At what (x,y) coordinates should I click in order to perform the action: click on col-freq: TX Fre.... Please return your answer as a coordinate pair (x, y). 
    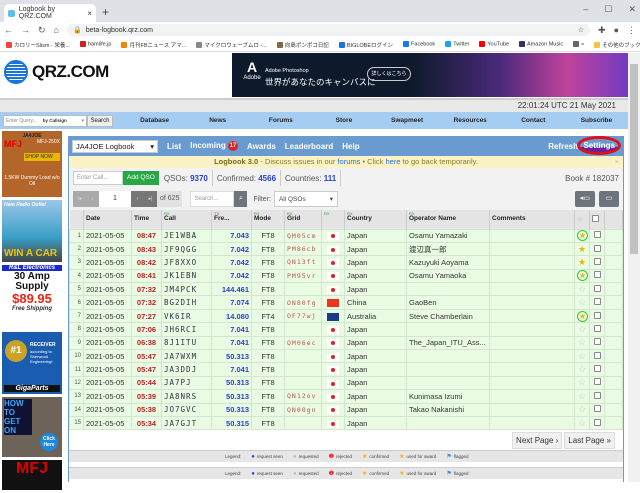
    Looking at the image, I should click on (231, 219).